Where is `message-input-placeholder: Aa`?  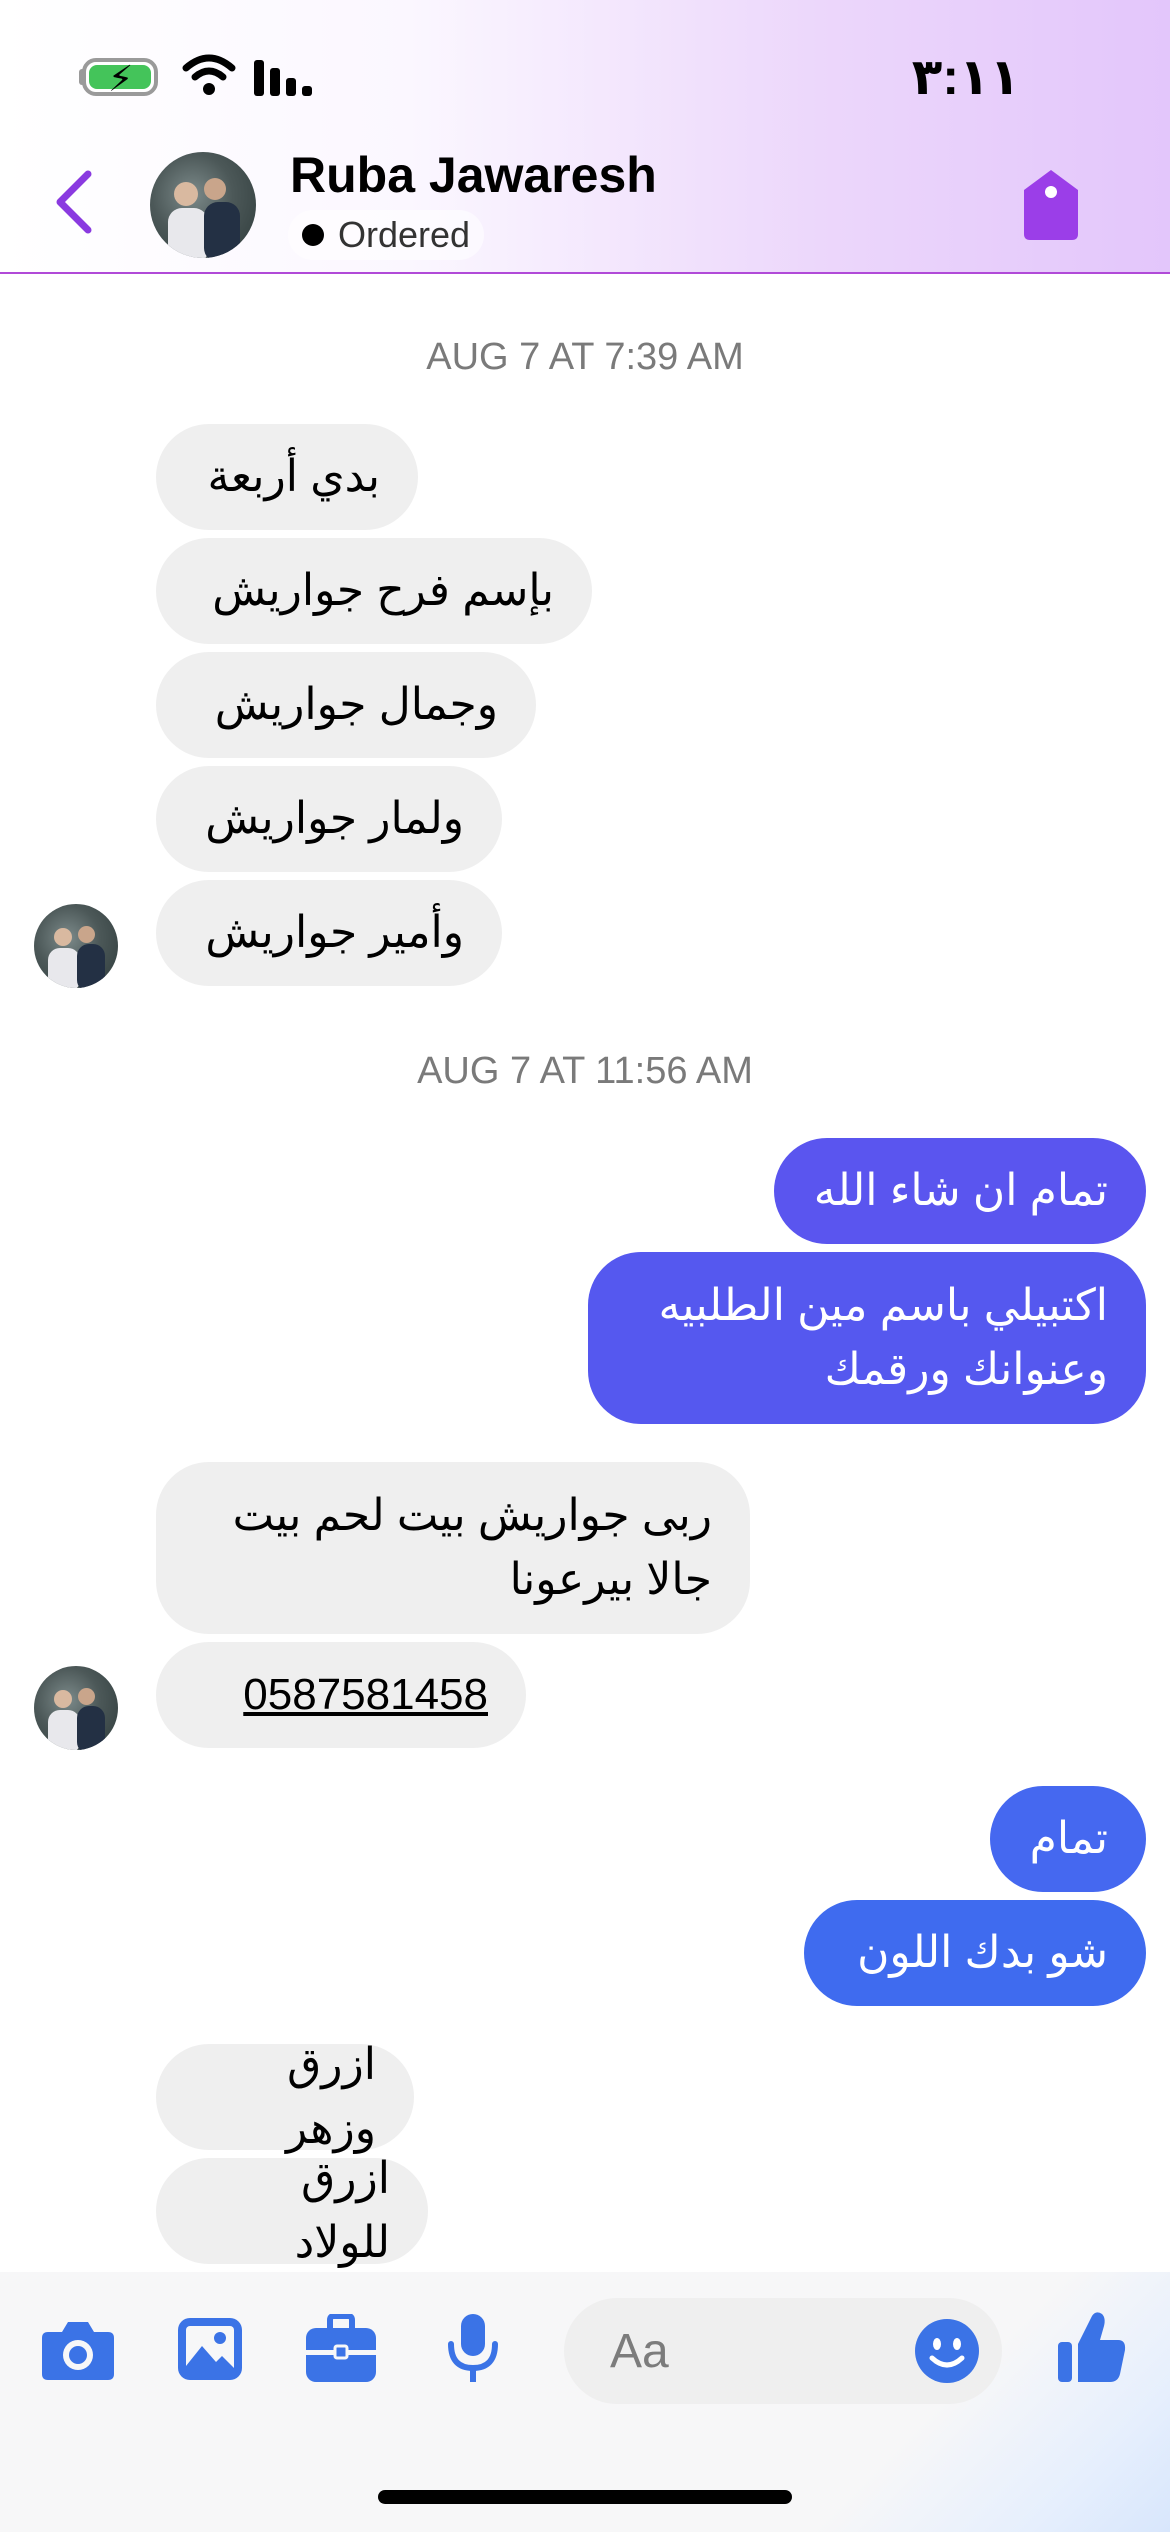
message-input-placeholder: Aa is located at coordinates (639, 2351).